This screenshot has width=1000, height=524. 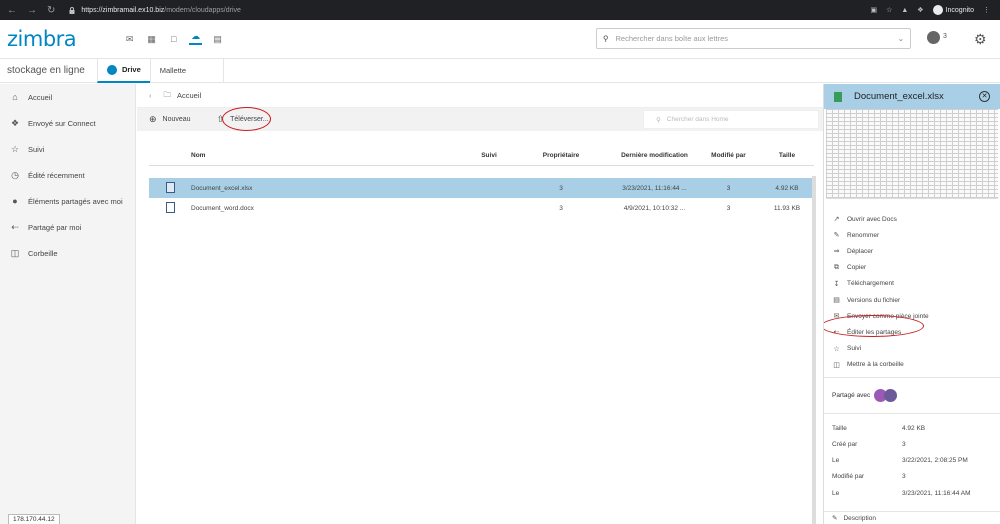 I want to click on action-label: Mettre à la corbeille, so click(x=875, y=365).